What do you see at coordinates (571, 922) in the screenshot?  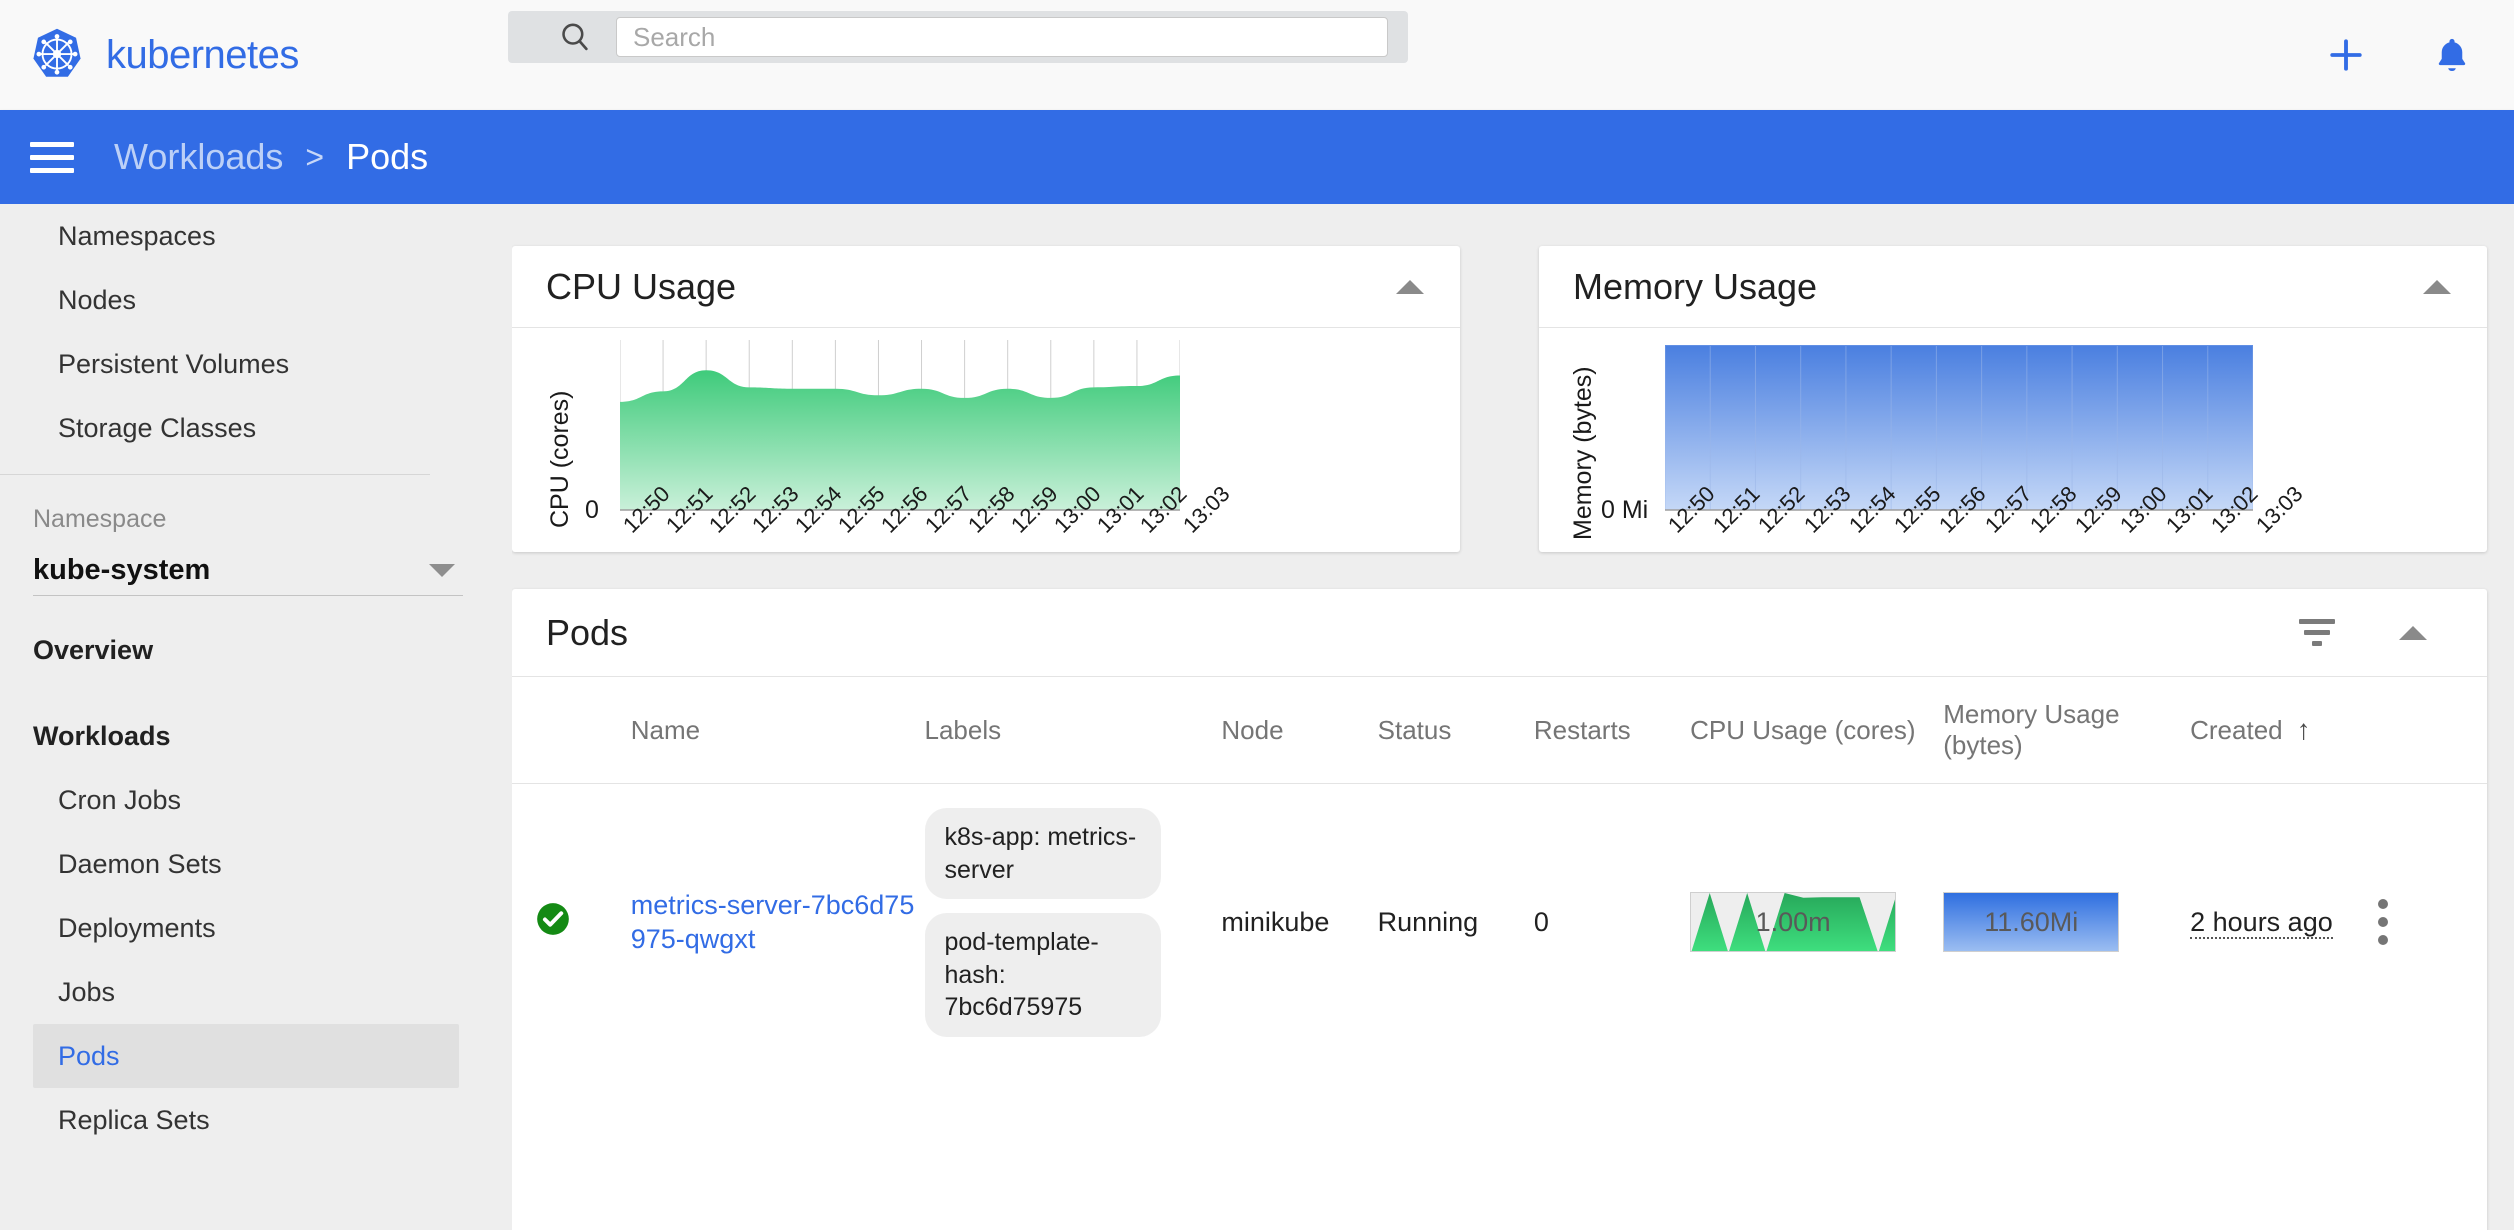 I see `cell-status-icon` at bounding box center [571, 922].